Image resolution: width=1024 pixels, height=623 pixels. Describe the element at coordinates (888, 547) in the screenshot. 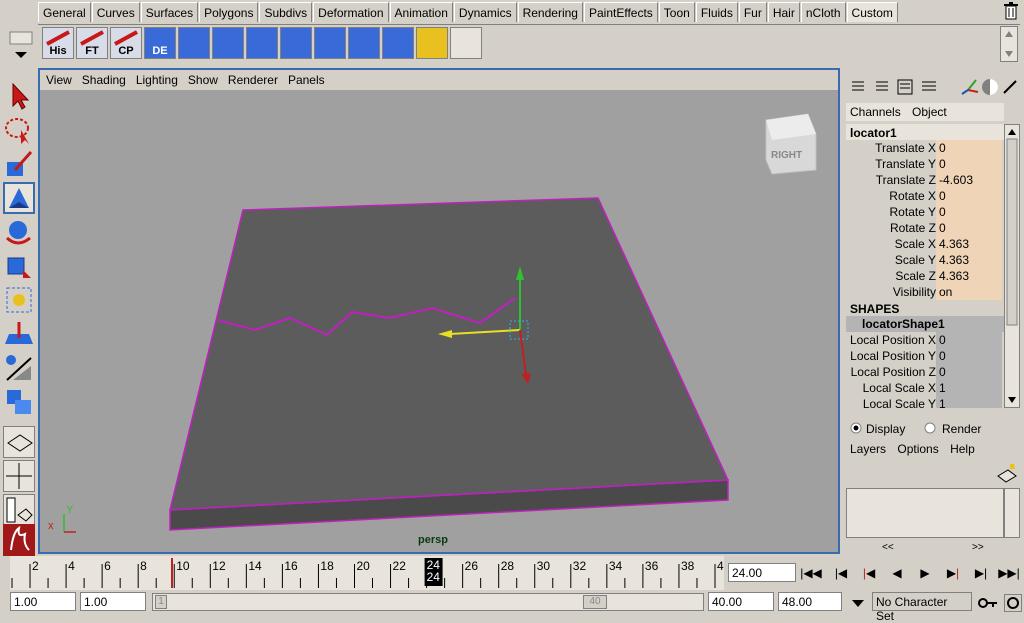

I see `scroll-left-button: <<` at that location.